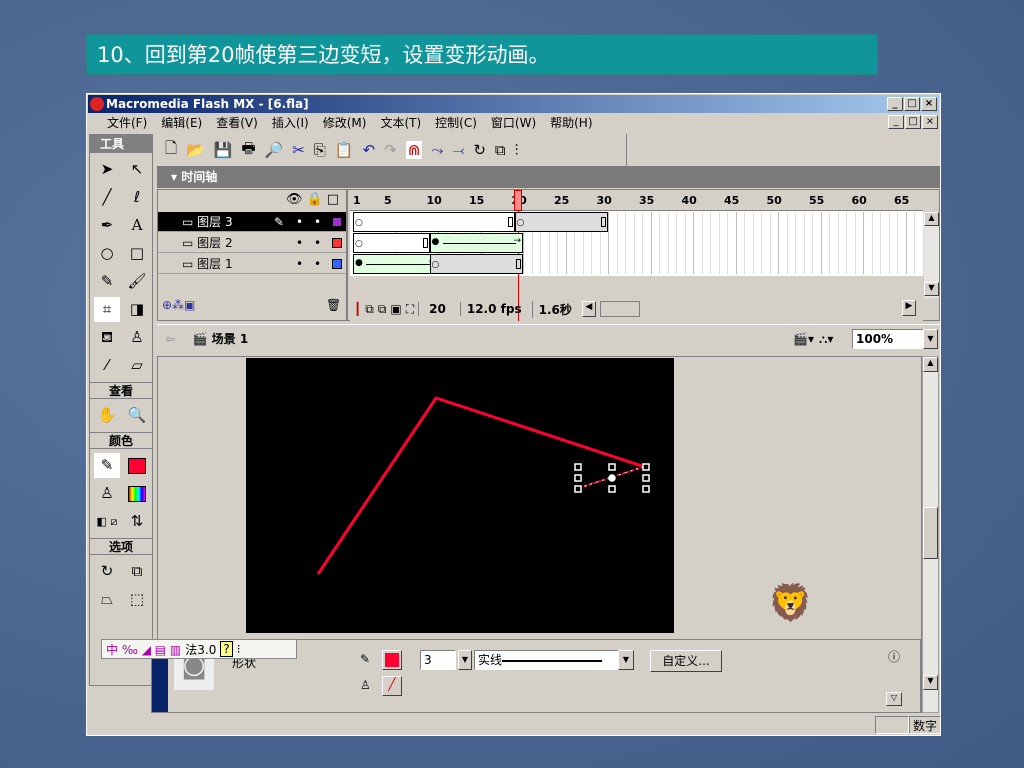 The width and height of the screenshot is (1024, 768). Describe the element at coordinates (137, 253) in the screenshot. I see `rectangle-tool-icon: □` at that location.